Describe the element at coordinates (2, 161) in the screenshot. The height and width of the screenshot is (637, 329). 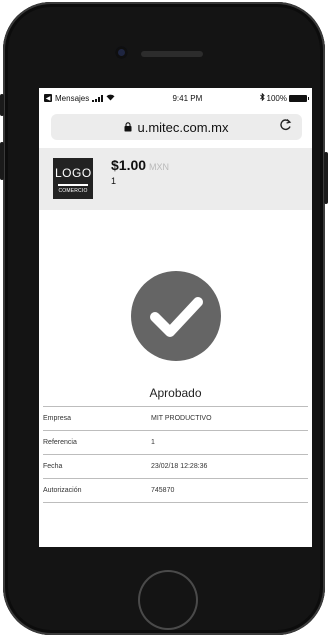
I see `volume-up-button` at that location.